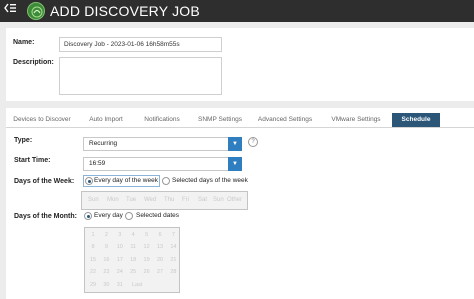 The image size is (474, 299). Describe the element at coordinates (93, 200) in the screenshot. I see `weekday-sun: Sun` at that location.